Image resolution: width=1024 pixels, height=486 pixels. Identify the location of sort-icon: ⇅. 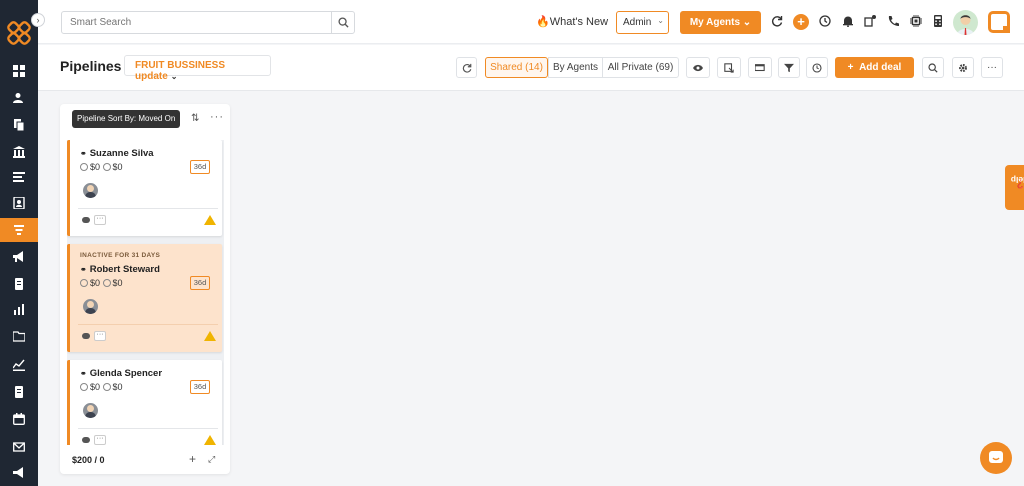
(195, 118).